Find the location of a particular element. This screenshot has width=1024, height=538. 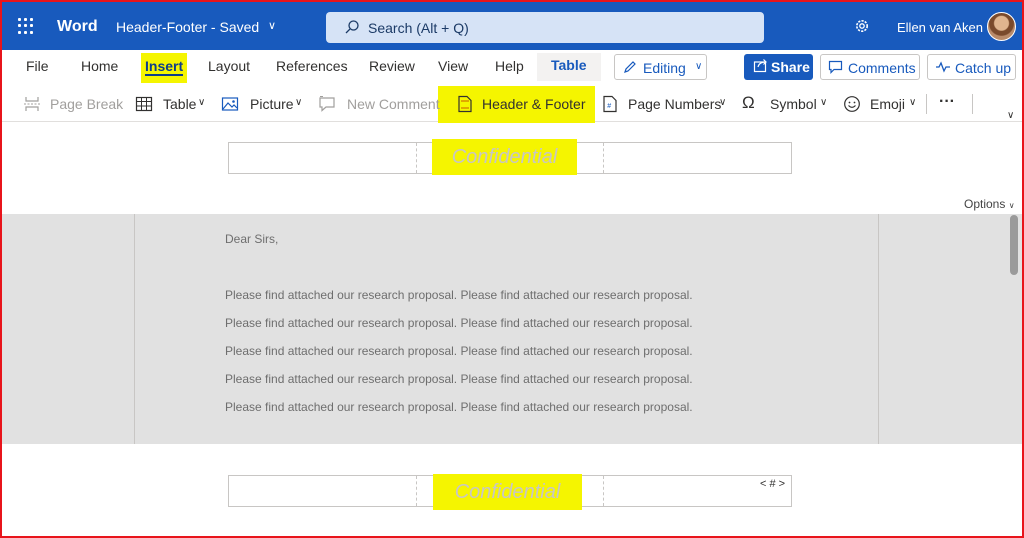

picture-label: Picture is located at coordinates (272, 104).